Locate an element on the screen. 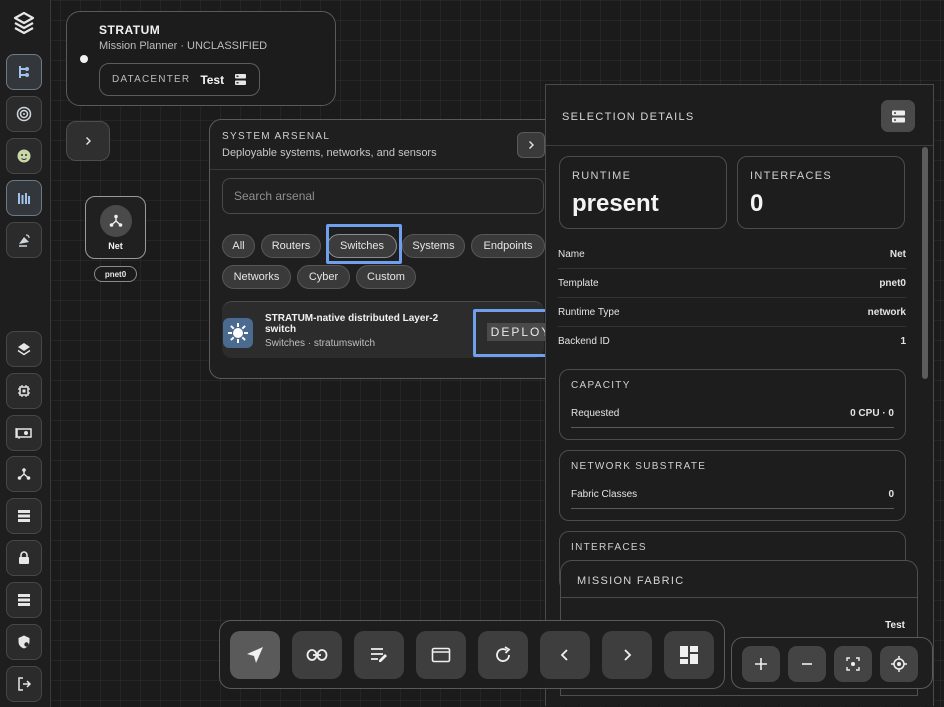 The image size is (944, 707). details-scrollbar is located at coordinates (925, 263).